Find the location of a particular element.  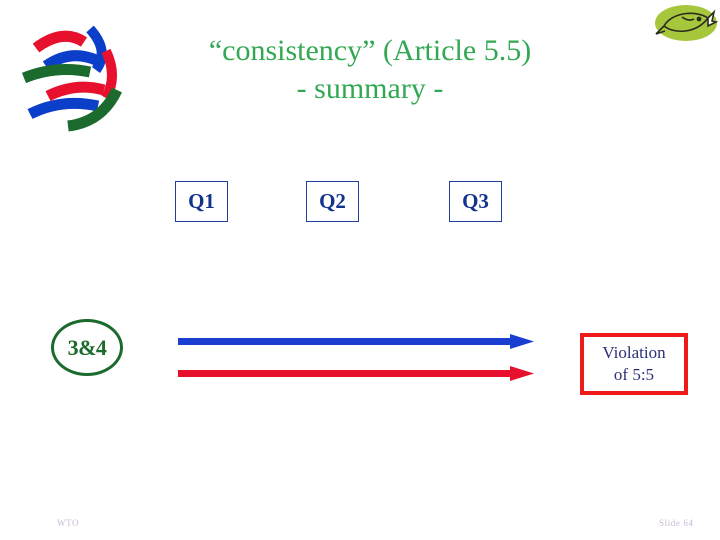

wto-globe-logo is located at coordinates (74, 79).